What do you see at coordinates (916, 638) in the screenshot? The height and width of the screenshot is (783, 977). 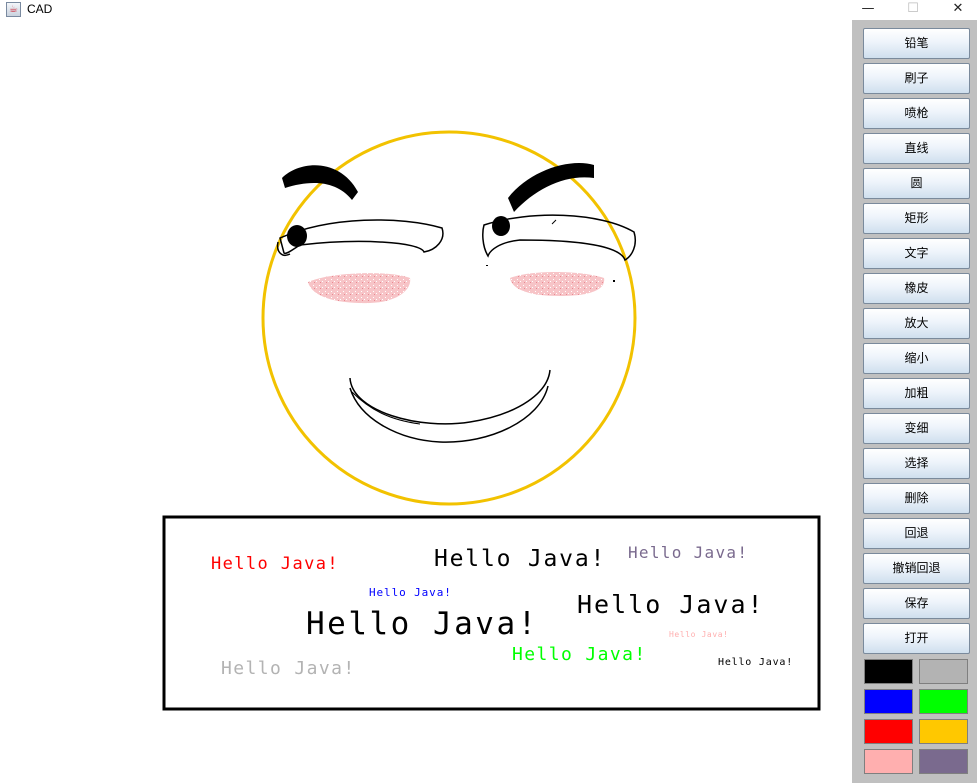 I see `tool-button-open: 打开` at bounding box center [916, 638].